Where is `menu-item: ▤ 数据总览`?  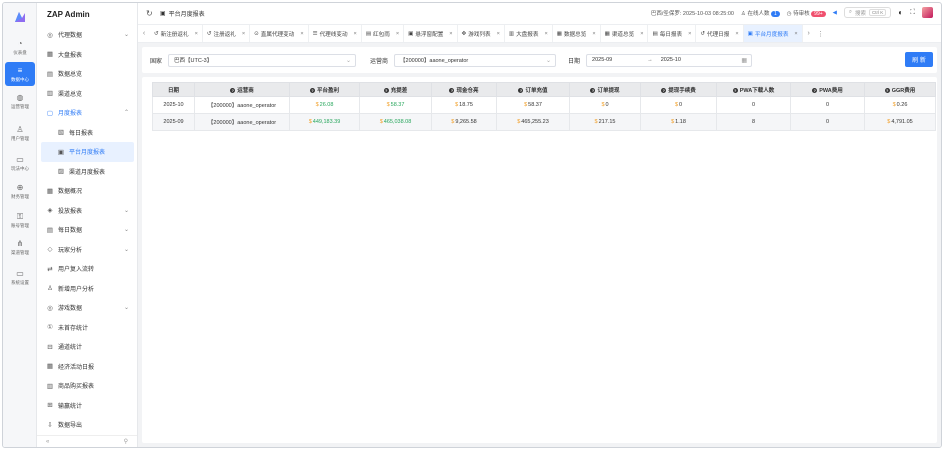
menu-item: ▤ 数据总览 is located at coordinates (87, 74).